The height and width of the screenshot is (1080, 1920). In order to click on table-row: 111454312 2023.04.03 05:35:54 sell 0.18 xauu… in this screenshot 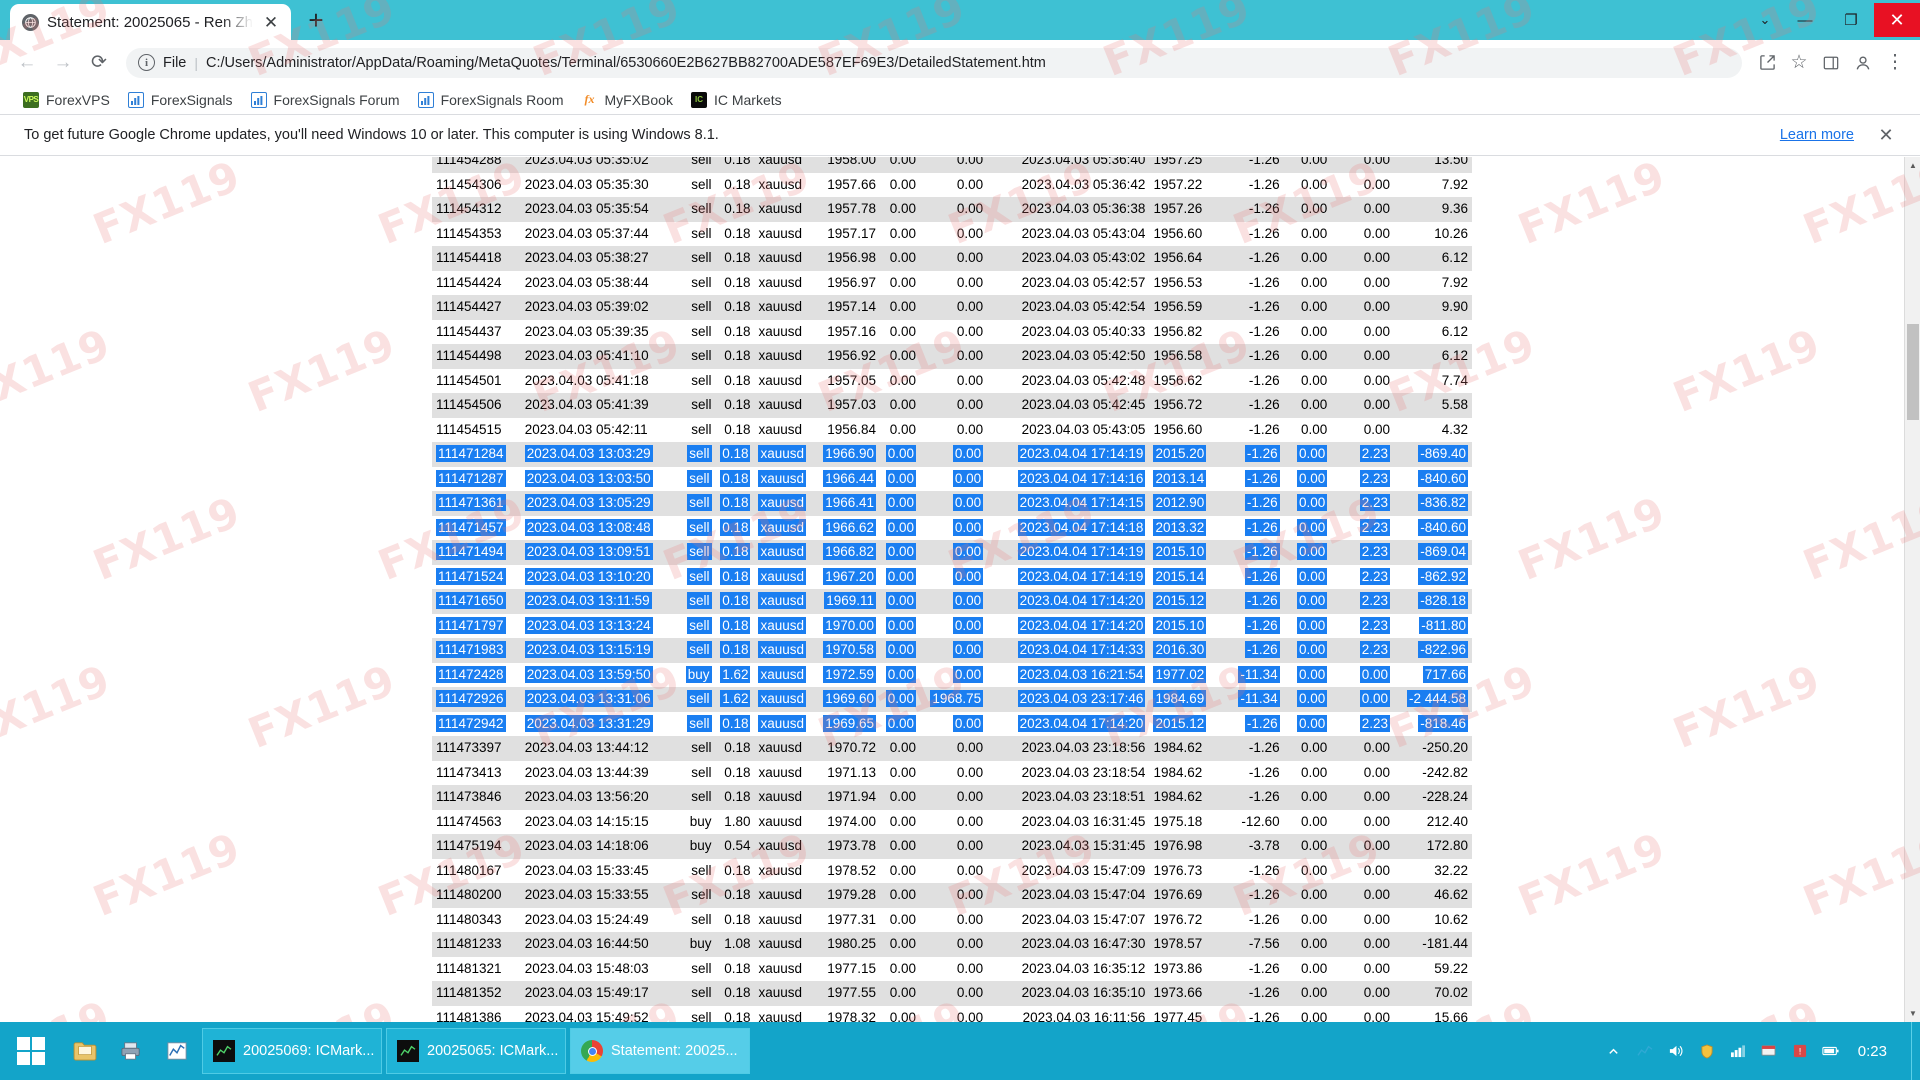, I will do `click(952, 209)`.